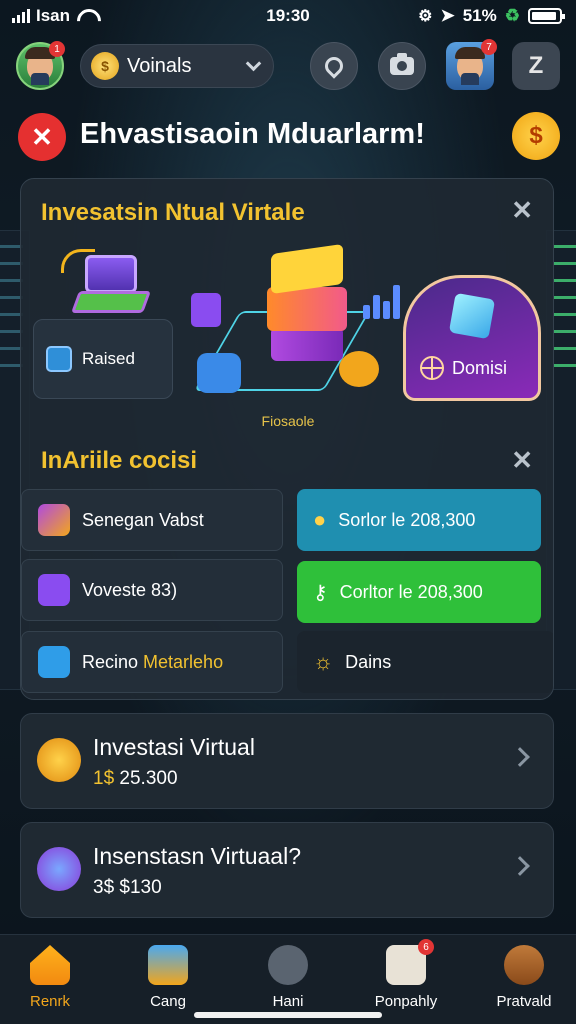 This screenshot has width=576, height=1024. I want to click on action-corltor-button: ⚷ Corltor le 208,300, so click(419, 592).